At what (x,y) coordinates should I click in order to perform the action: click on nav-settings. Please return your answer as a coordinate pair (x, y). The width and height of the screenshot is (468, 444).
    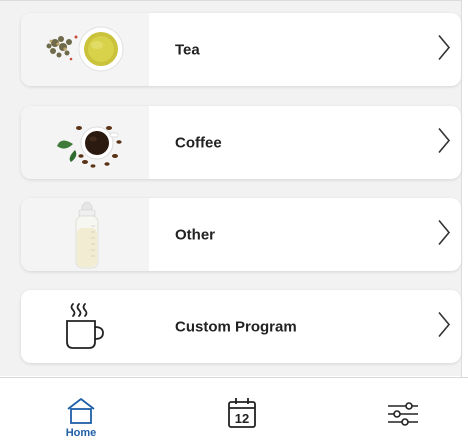
    Looking at the image, I should click on (402, 411).